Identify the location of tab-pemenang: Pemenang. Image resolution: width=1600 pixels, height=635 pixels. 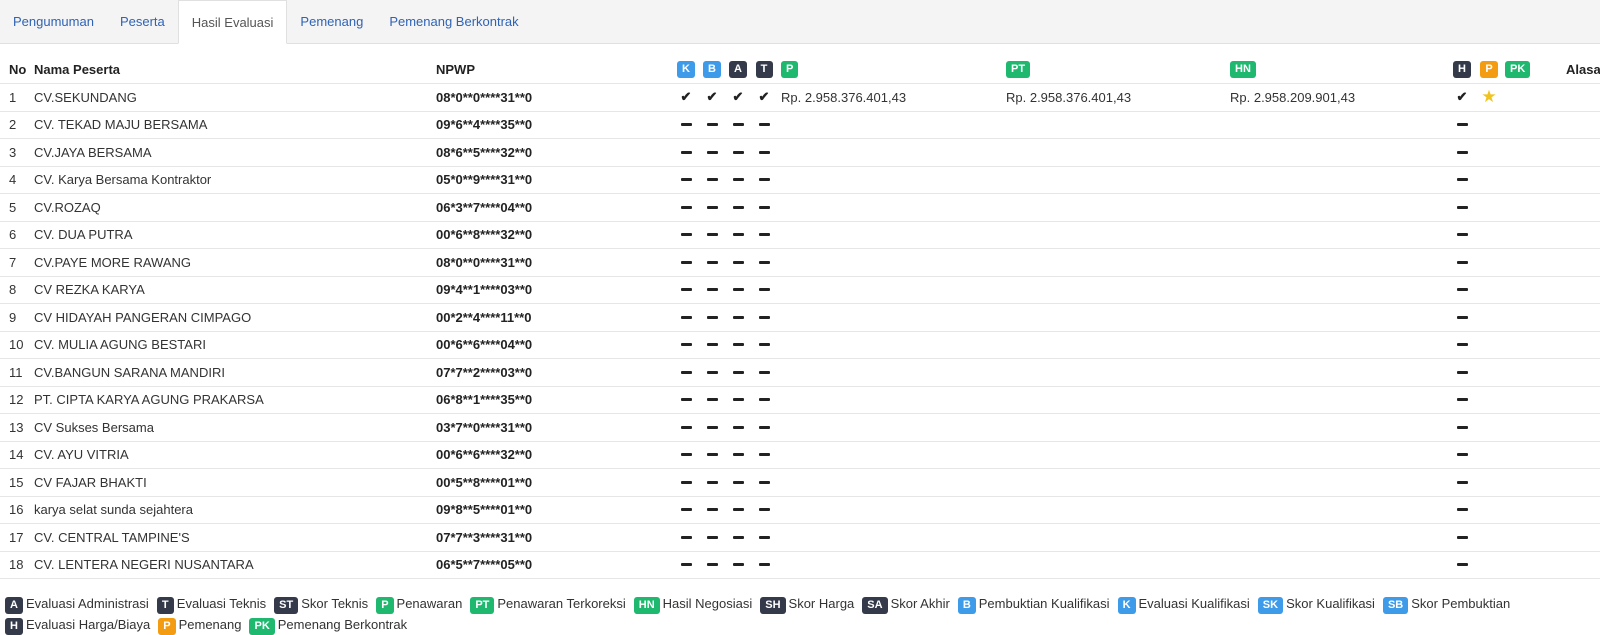
(331, 21).